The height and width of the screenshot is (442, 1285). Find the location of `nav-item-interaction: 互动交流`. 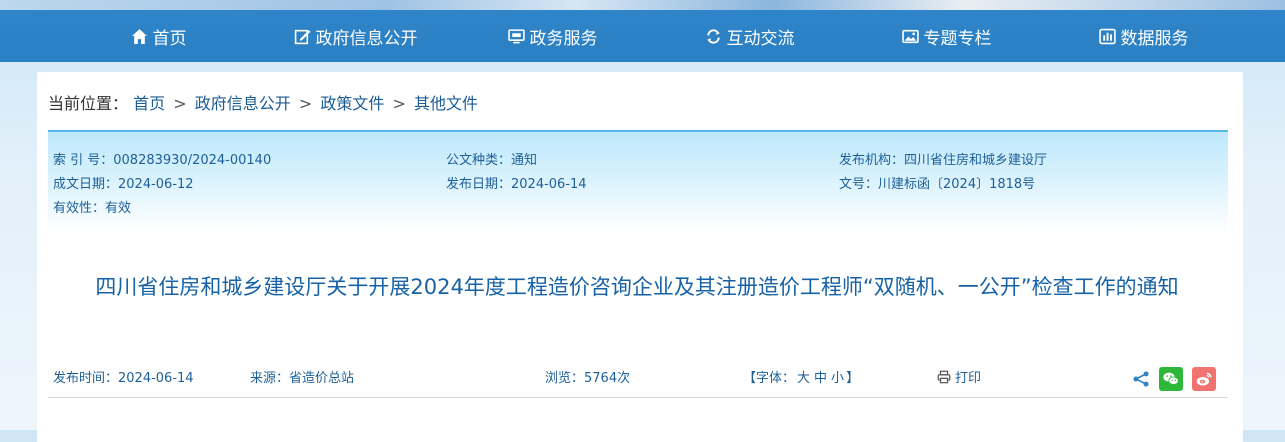

nav-item-interaction: 互动交流 is located at coordinates (749, 36).